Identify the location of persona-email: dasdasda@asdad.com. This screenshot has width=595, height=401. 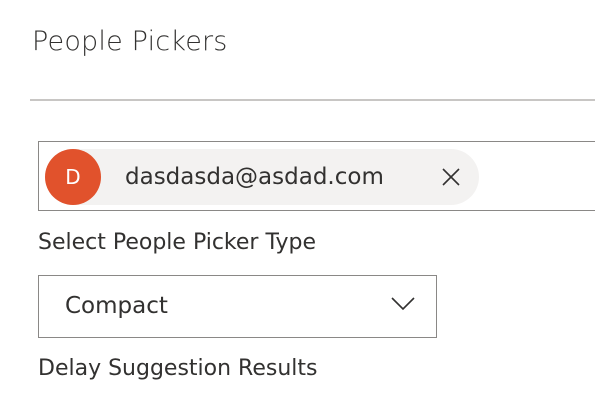
(254, 177).